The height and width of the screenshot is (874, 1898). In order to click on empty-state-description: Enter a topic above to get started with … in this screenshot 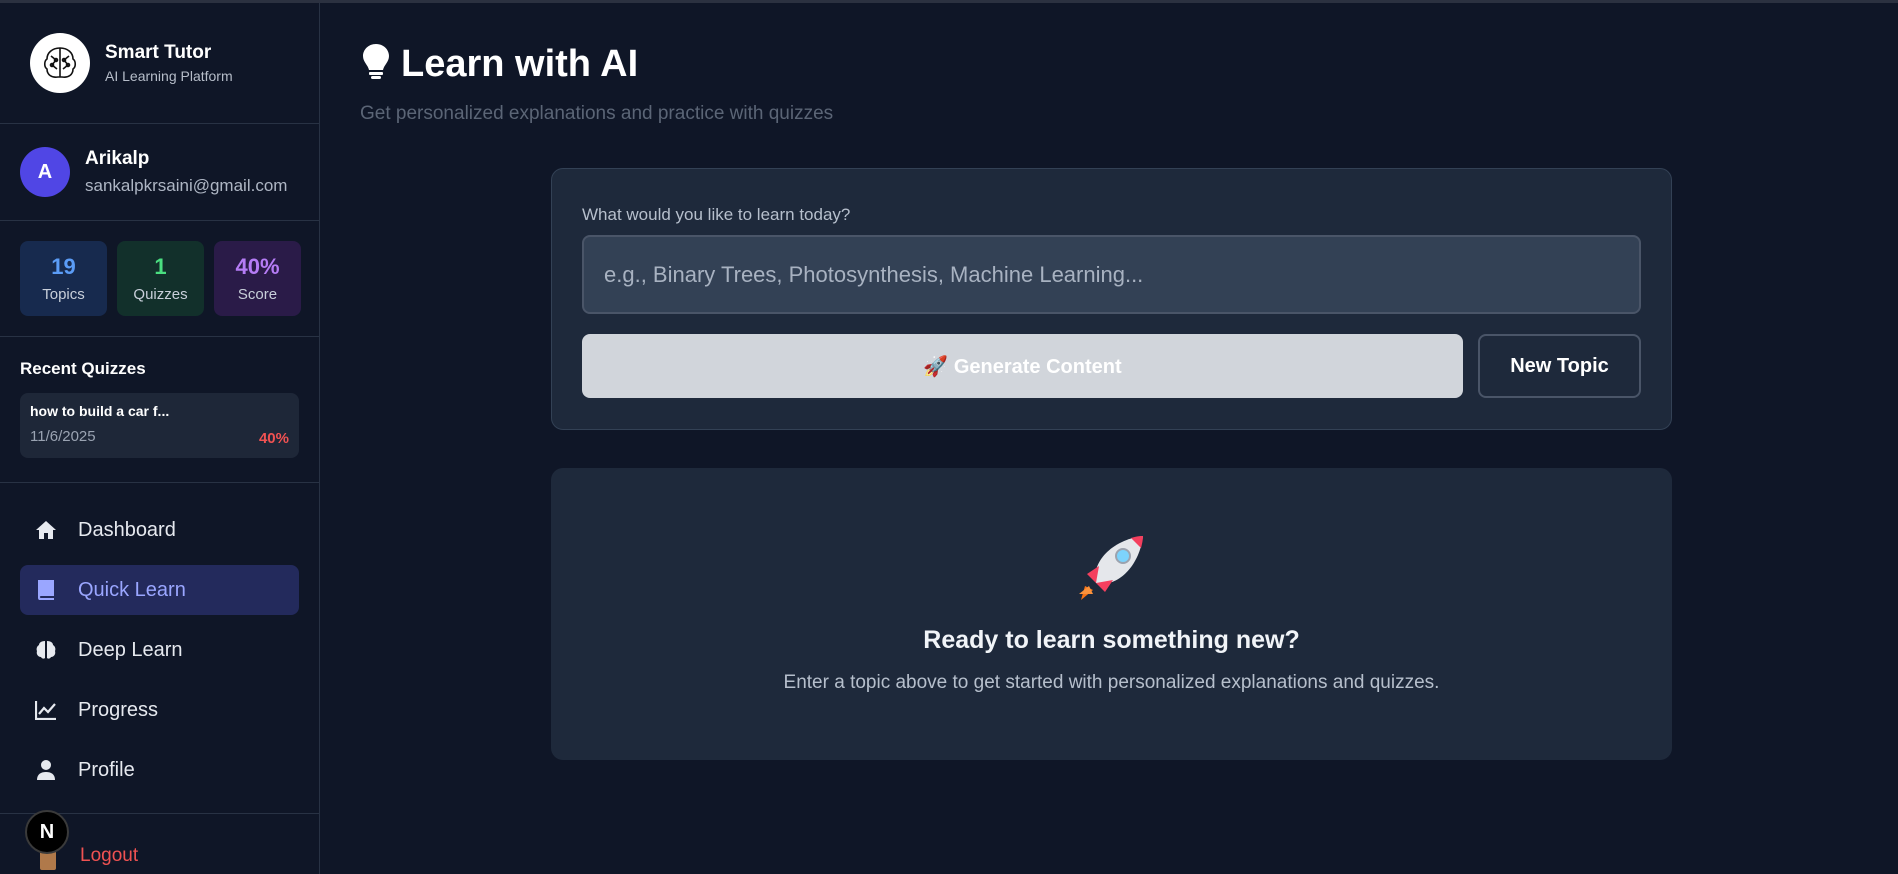, I will do `click(1111, 682)`.